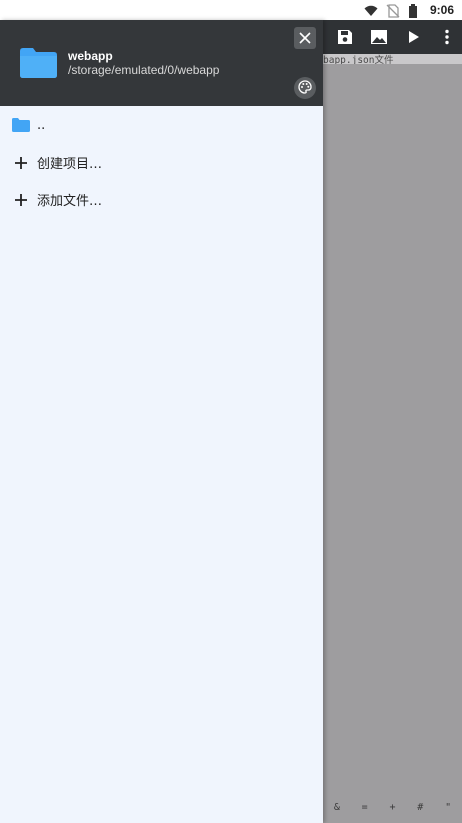 This screenshot has height=823, width=462. Describe the element at coordinates (345, 37) in the screenshot. I see `save-icon` at that location.